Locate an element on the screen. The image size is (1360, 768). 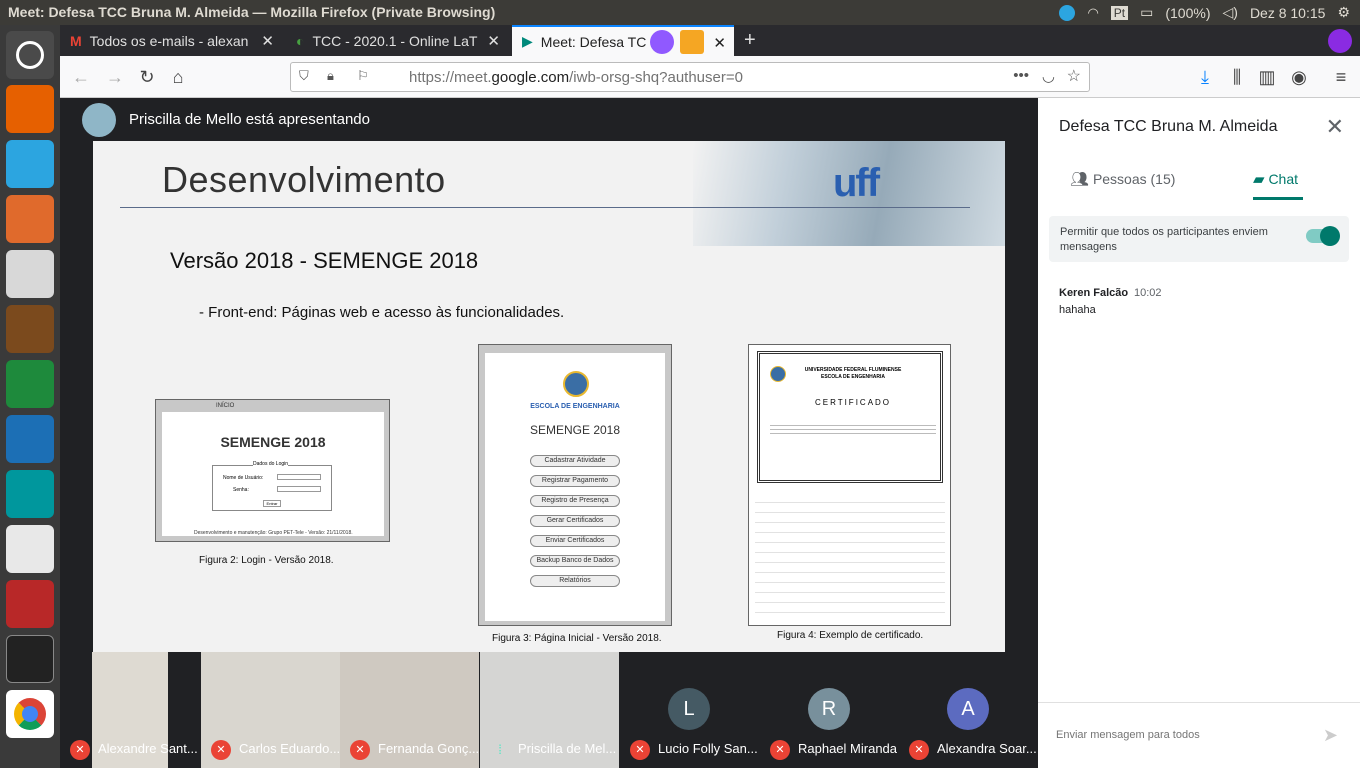
firefox-icon is located at coordinates (30, 109).